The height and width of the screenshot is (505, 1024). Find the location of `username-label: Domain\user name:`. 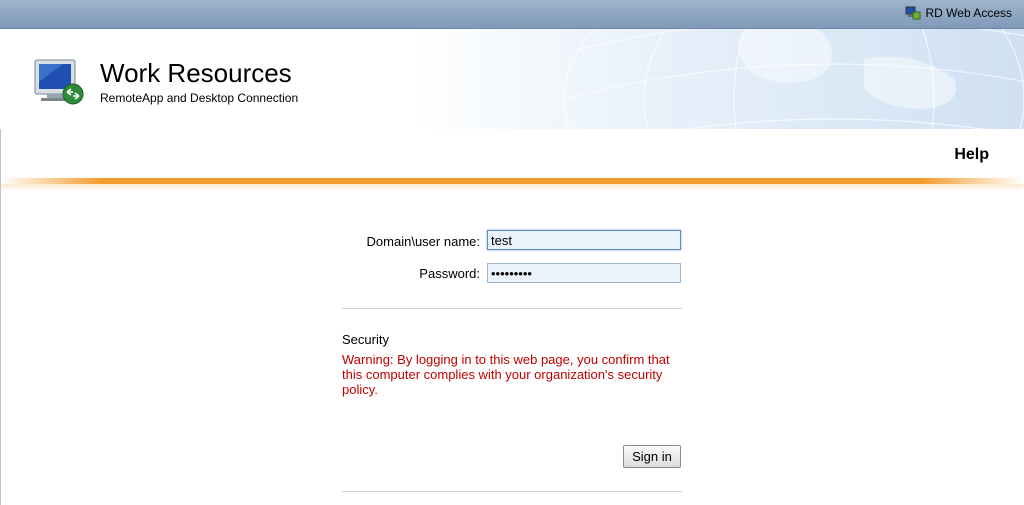

username-label: Domain\user name: is located at coordinates (423, 241).